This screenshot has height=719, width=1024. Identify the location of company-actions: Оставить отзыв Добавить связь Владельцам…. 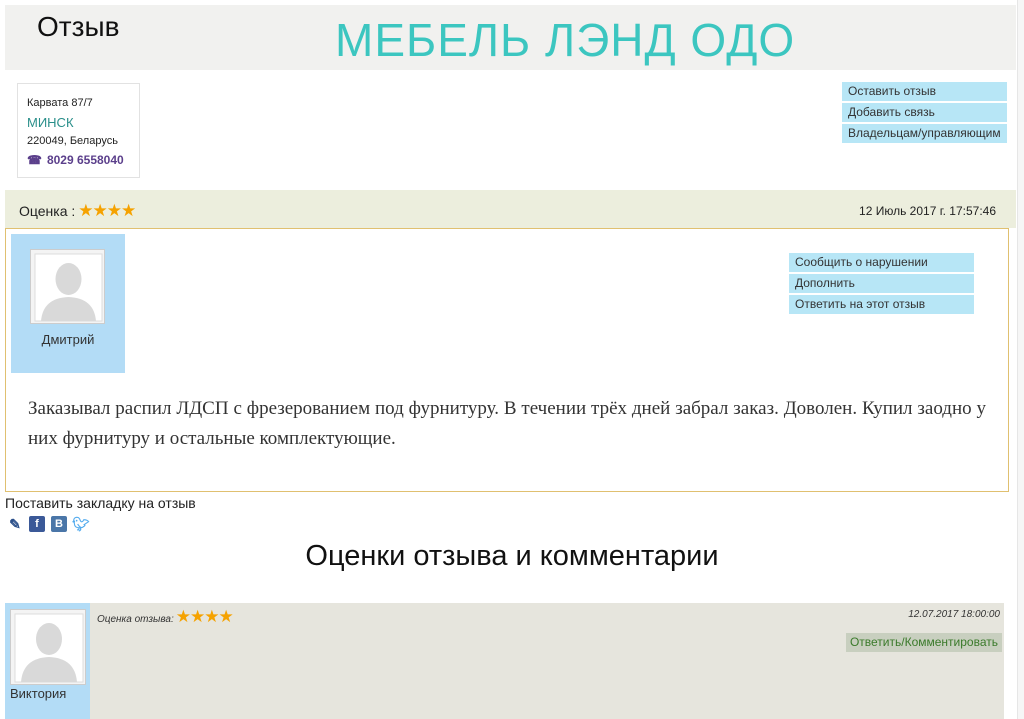
(924, 113).